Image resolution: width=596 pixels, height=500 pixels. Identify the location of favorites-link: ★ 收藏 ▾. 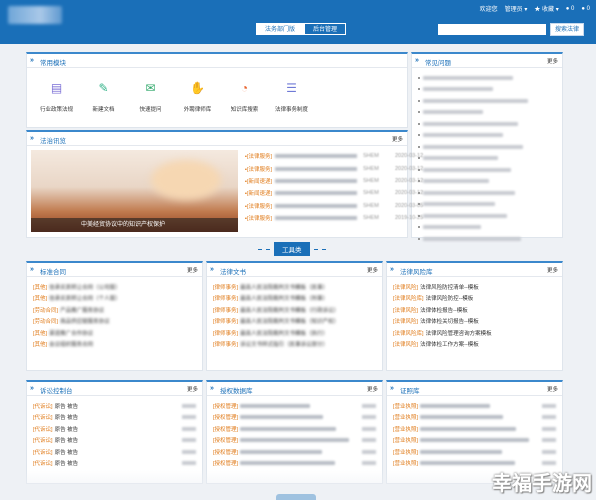
(546, 8).